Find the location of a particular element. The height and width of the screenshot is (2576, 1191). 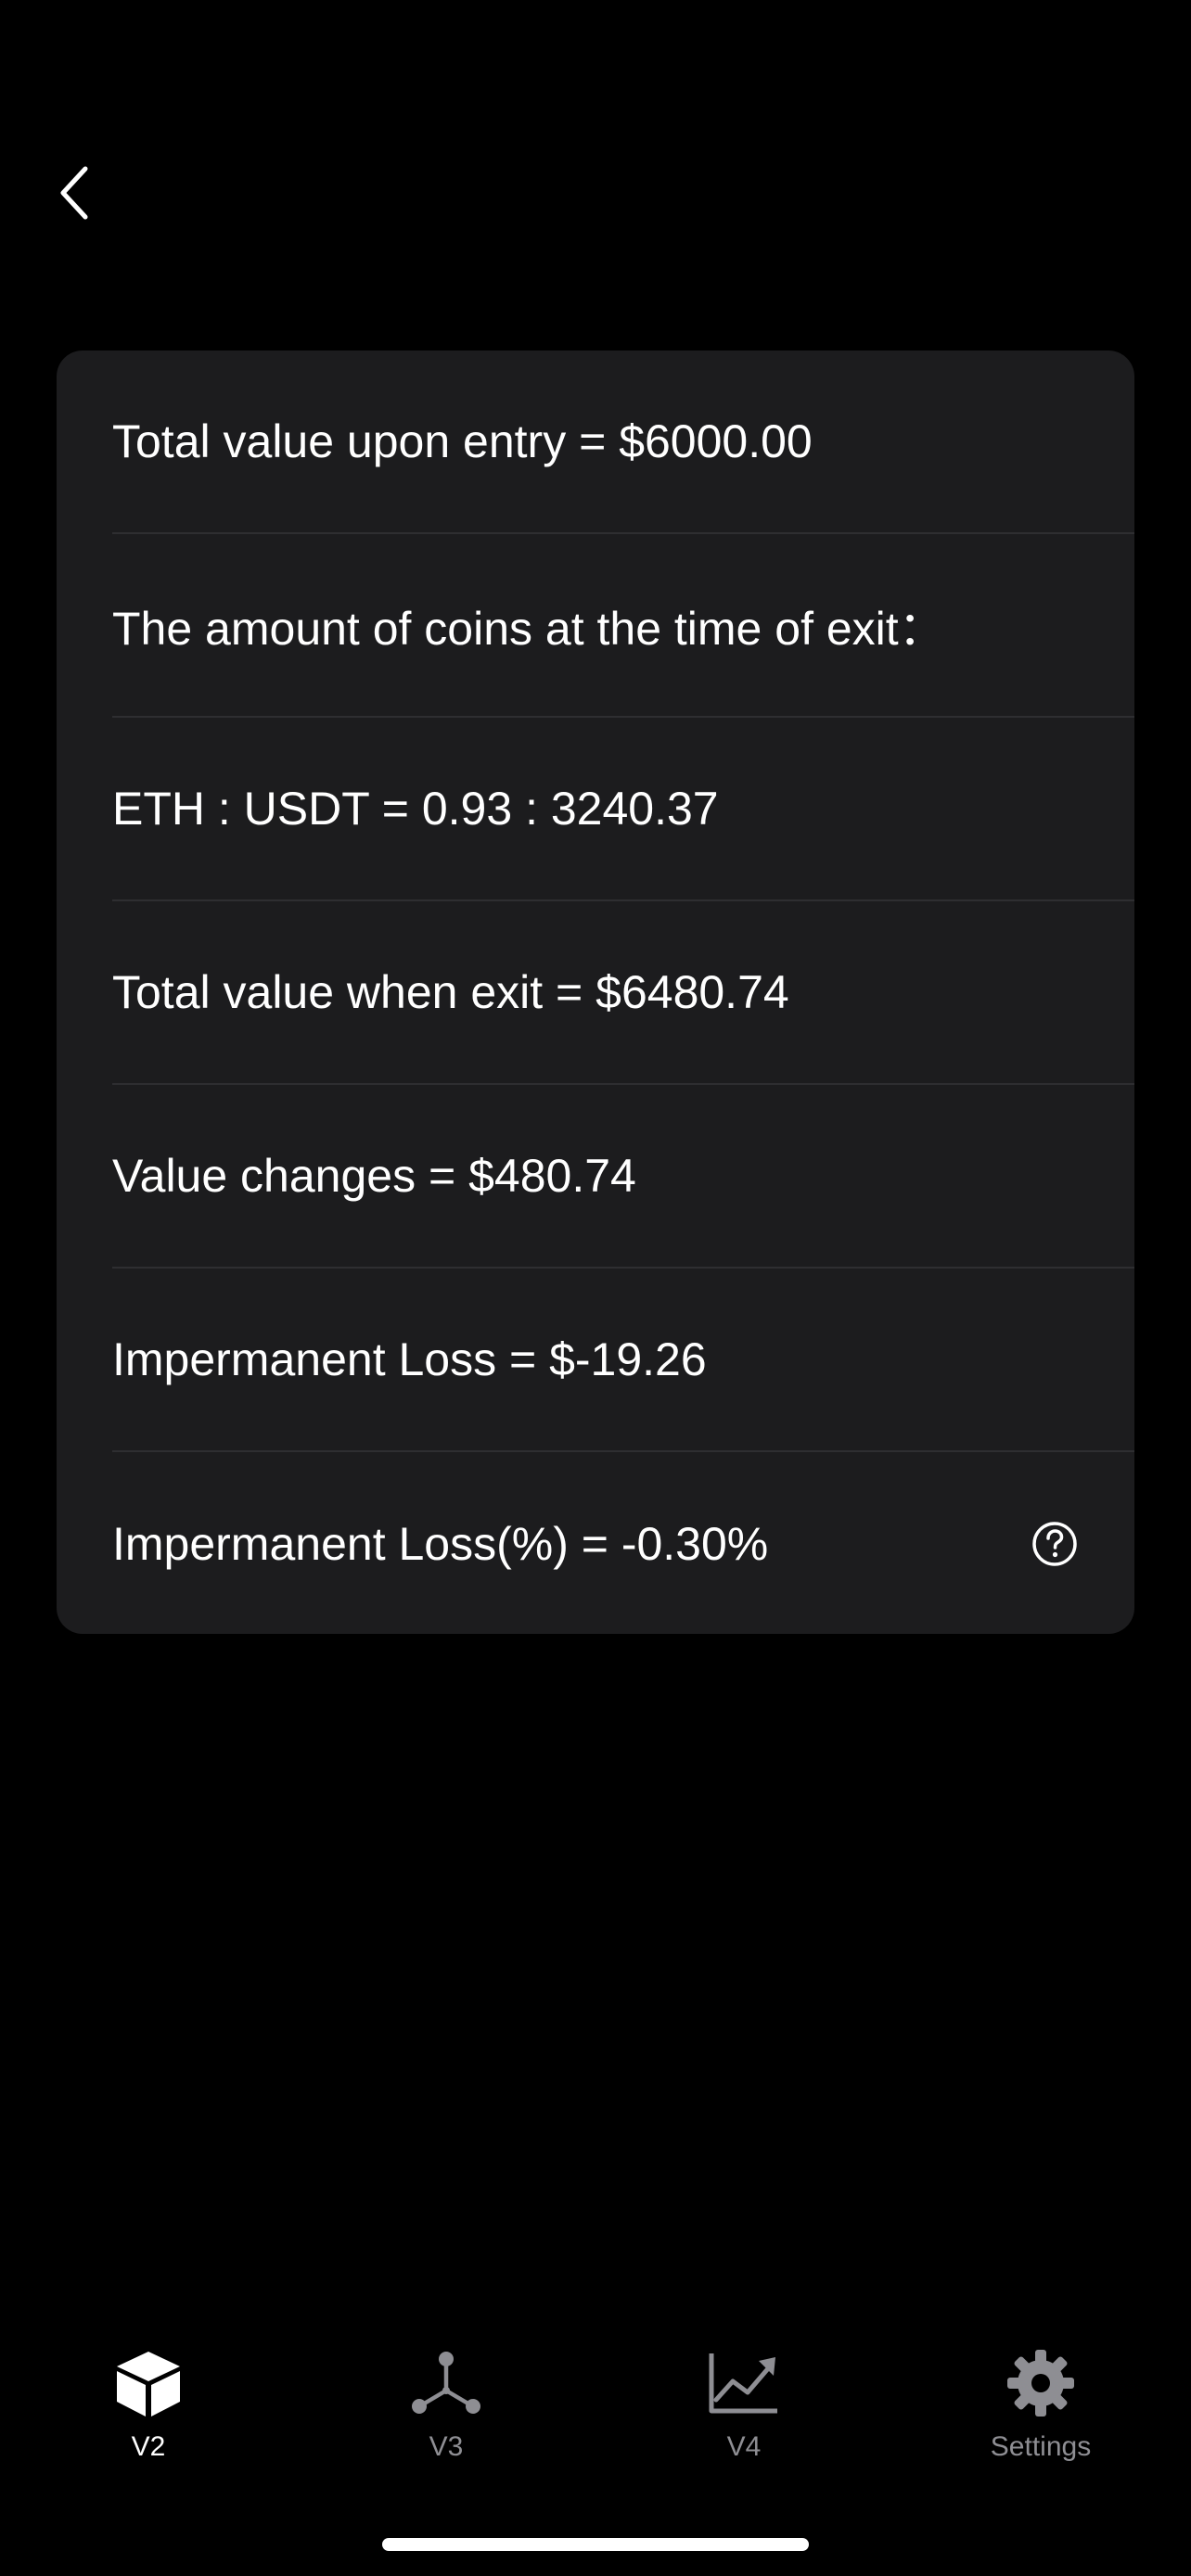

total-entry-row: Total value upon entry = $6000.00 is located at coordinates (623, 442).